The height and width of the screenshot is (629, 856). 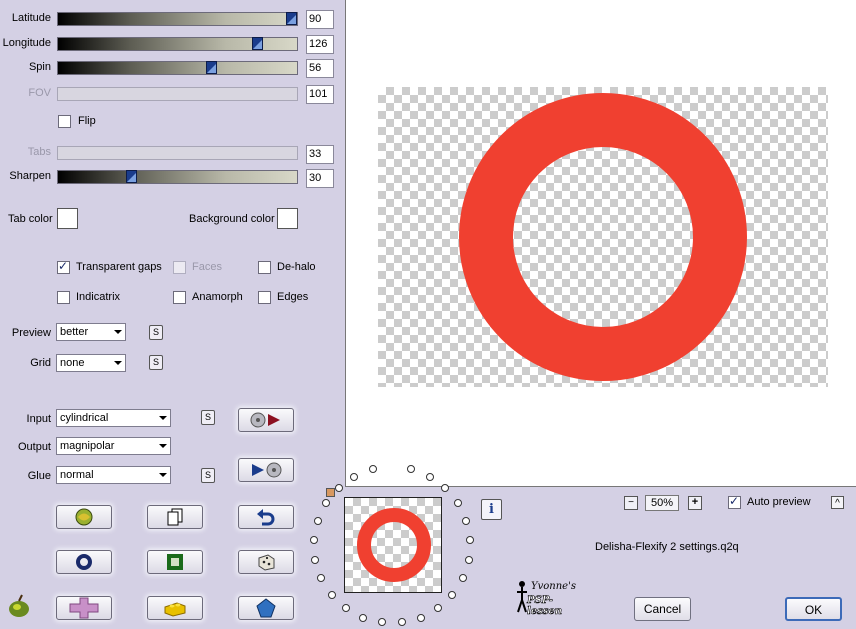 What do you see at coordinates (813, 609) in the screenshot?
I see `ok-button: OK` at bounding box center [813, 609].